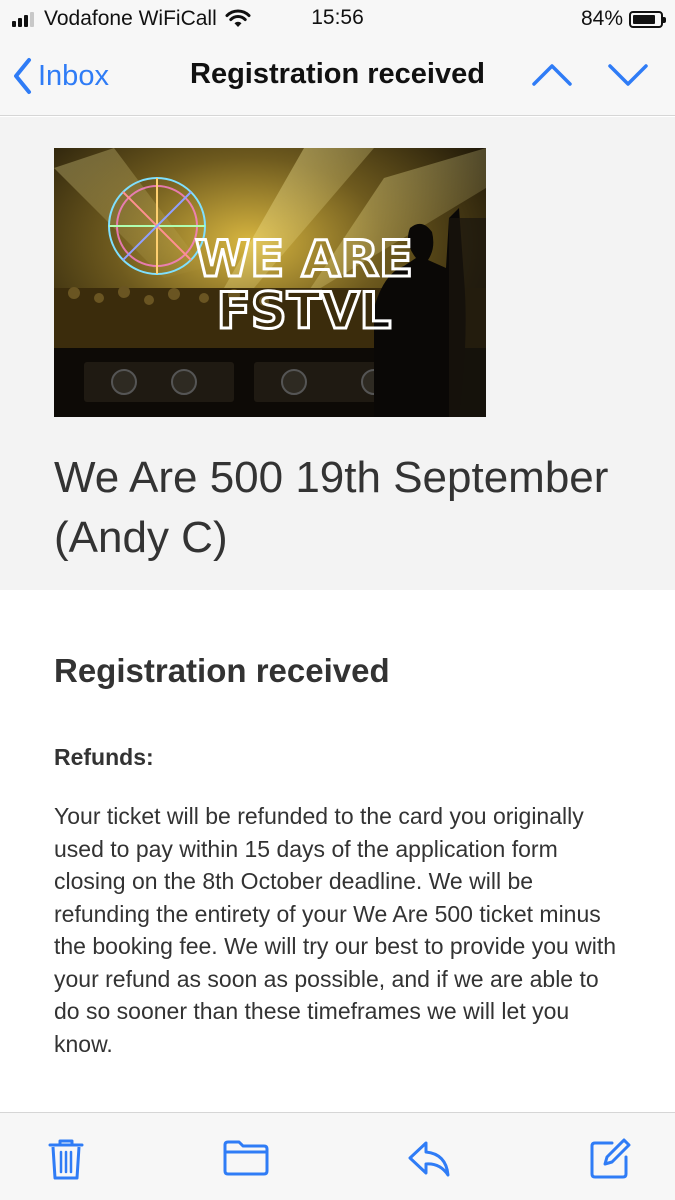  Describe the element at coordinates (331, 507) in the screenshot. I see `event-title: We Are 500 19th September (Andy C)` at that location.